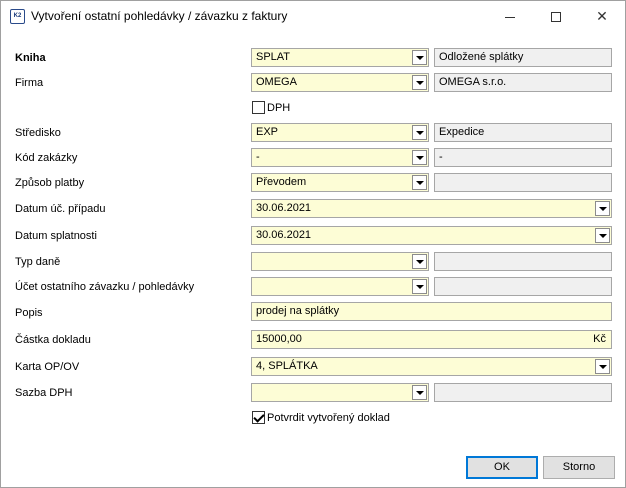  Describe the element at coordinates (56, 236) in the screenshot. I see `datum-splatnosti-label: Datum splatnosti` at that location.